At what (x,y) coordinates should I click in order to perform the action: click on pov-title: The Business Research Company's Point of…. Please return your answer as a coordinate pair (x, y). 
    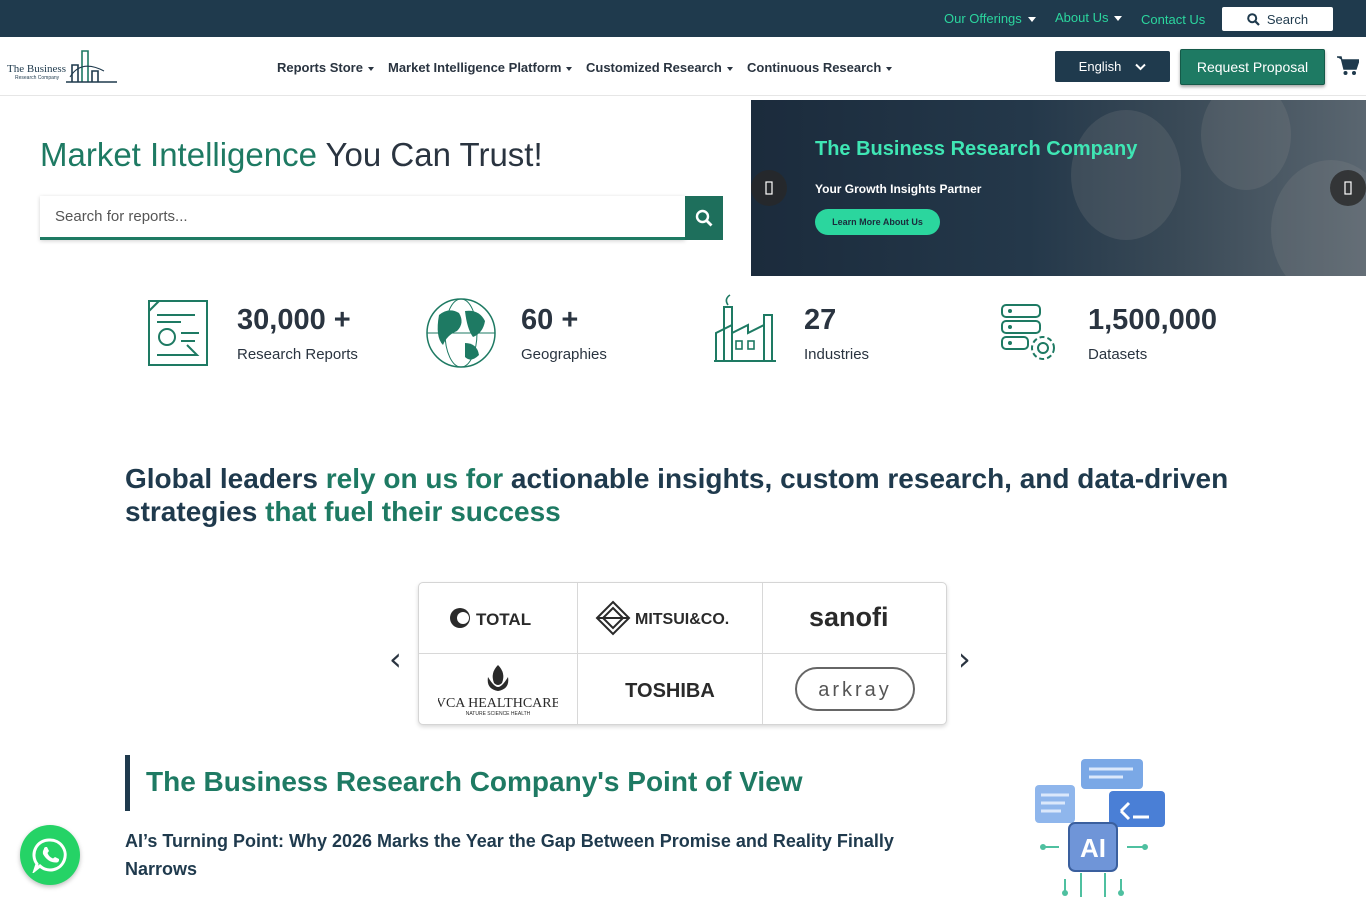
    Looking at the image, I should click on (474, 781).